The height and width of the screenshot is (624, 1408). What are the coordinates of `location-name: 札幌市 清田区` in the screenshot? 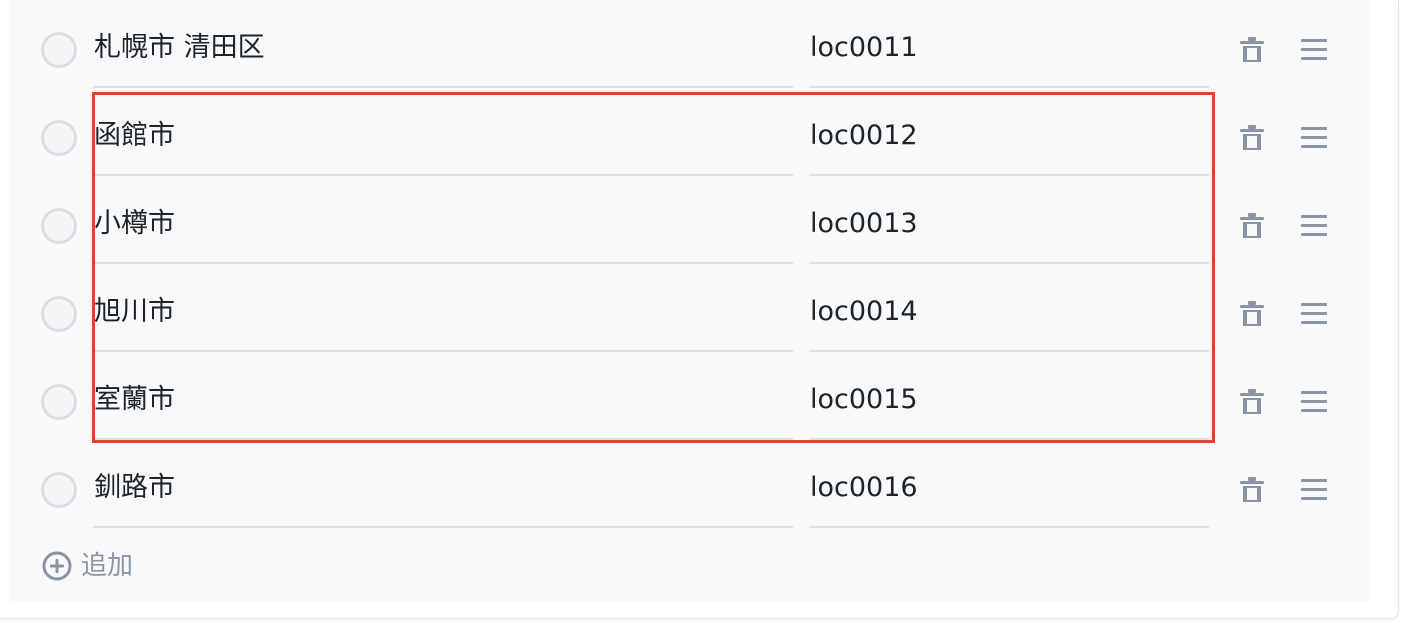 It's located at (179, 47).